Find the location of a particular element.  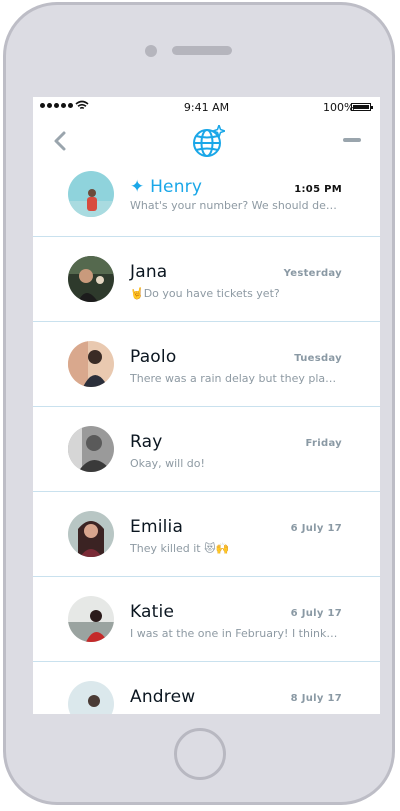

contact-name: Emilia is located at coordinates (157, 527).